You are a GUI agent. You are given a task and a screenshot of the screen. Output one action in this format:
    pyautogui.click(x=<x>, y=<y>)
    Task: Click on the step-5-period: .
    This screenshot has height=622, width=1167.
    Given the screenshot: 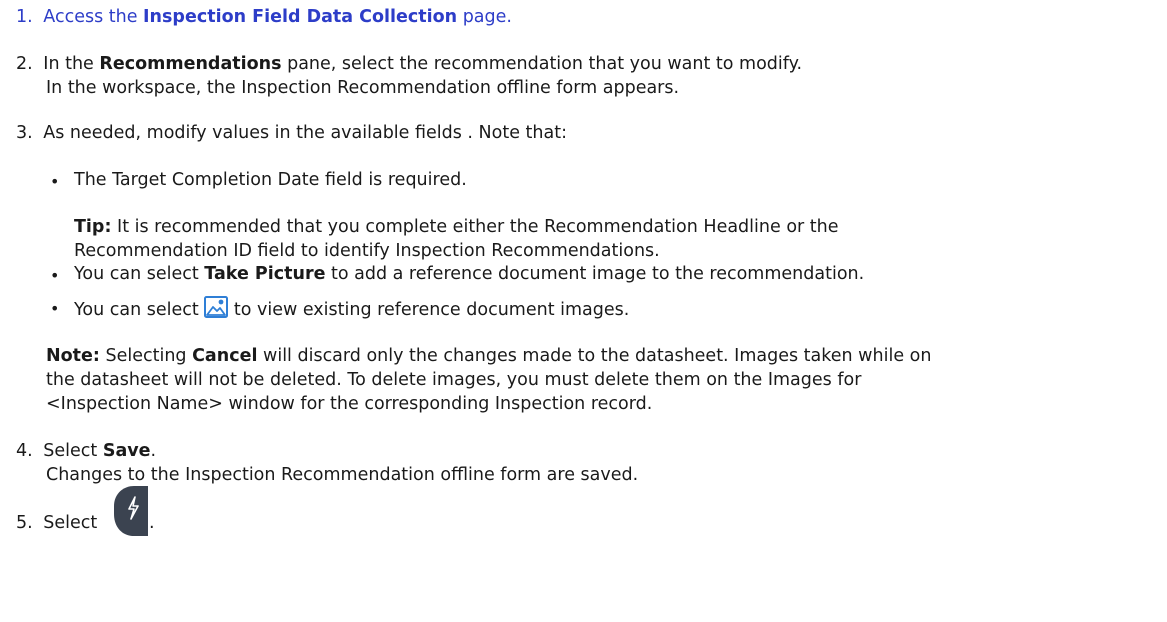 What is the action you would take?
    pyautogui.click(x=152, y=523)
    